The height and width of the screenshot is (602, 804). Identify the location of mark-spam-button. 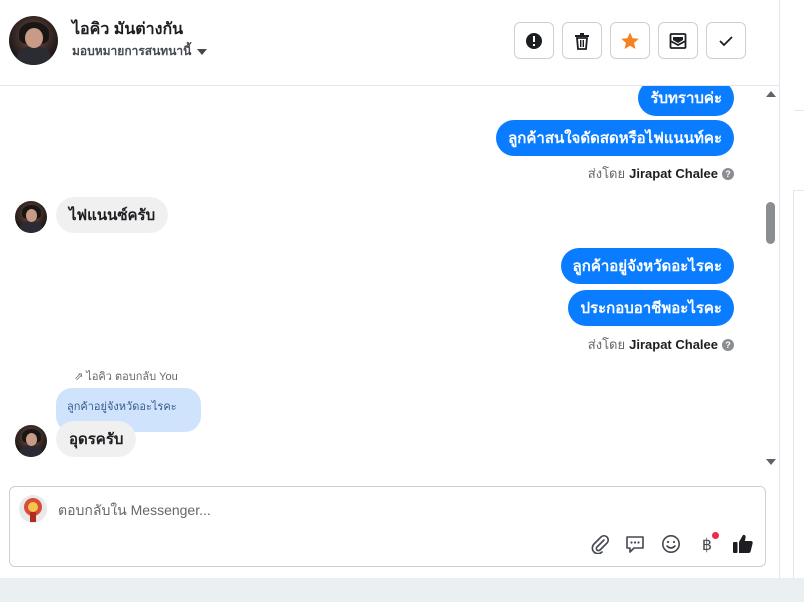
(534, 40).